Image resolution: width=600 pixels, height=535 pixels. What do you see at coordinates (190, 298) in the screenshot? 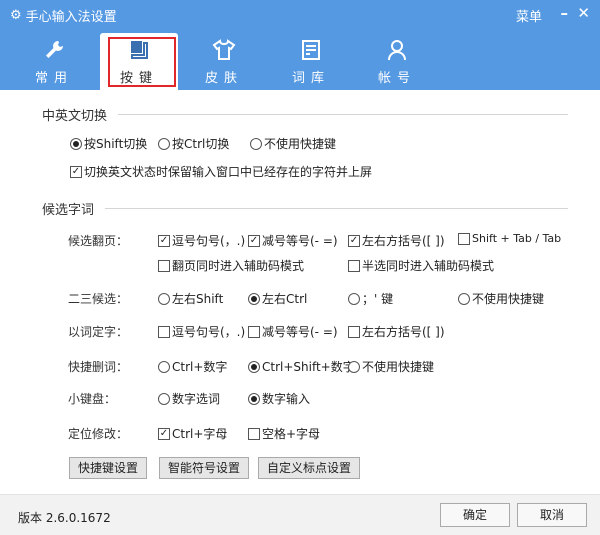
I see `radio-lr-shift: 左右Shift` at bounding box center [190, 298].